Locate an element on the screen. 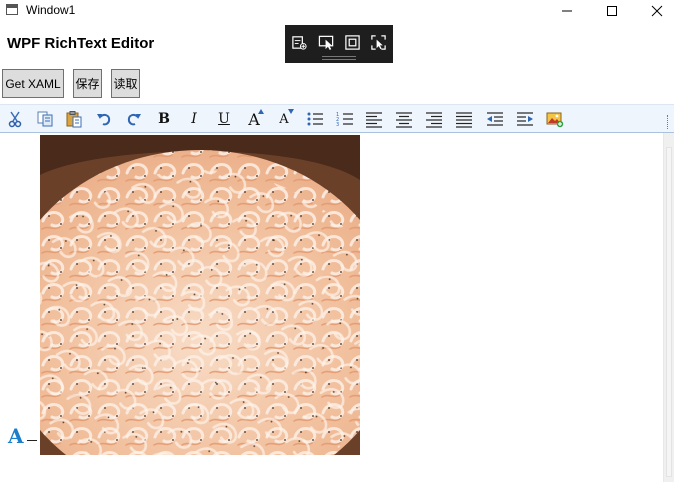 This screenshot has width=674, height=482. save-button: 保存 is located at coordinates (87, 83).